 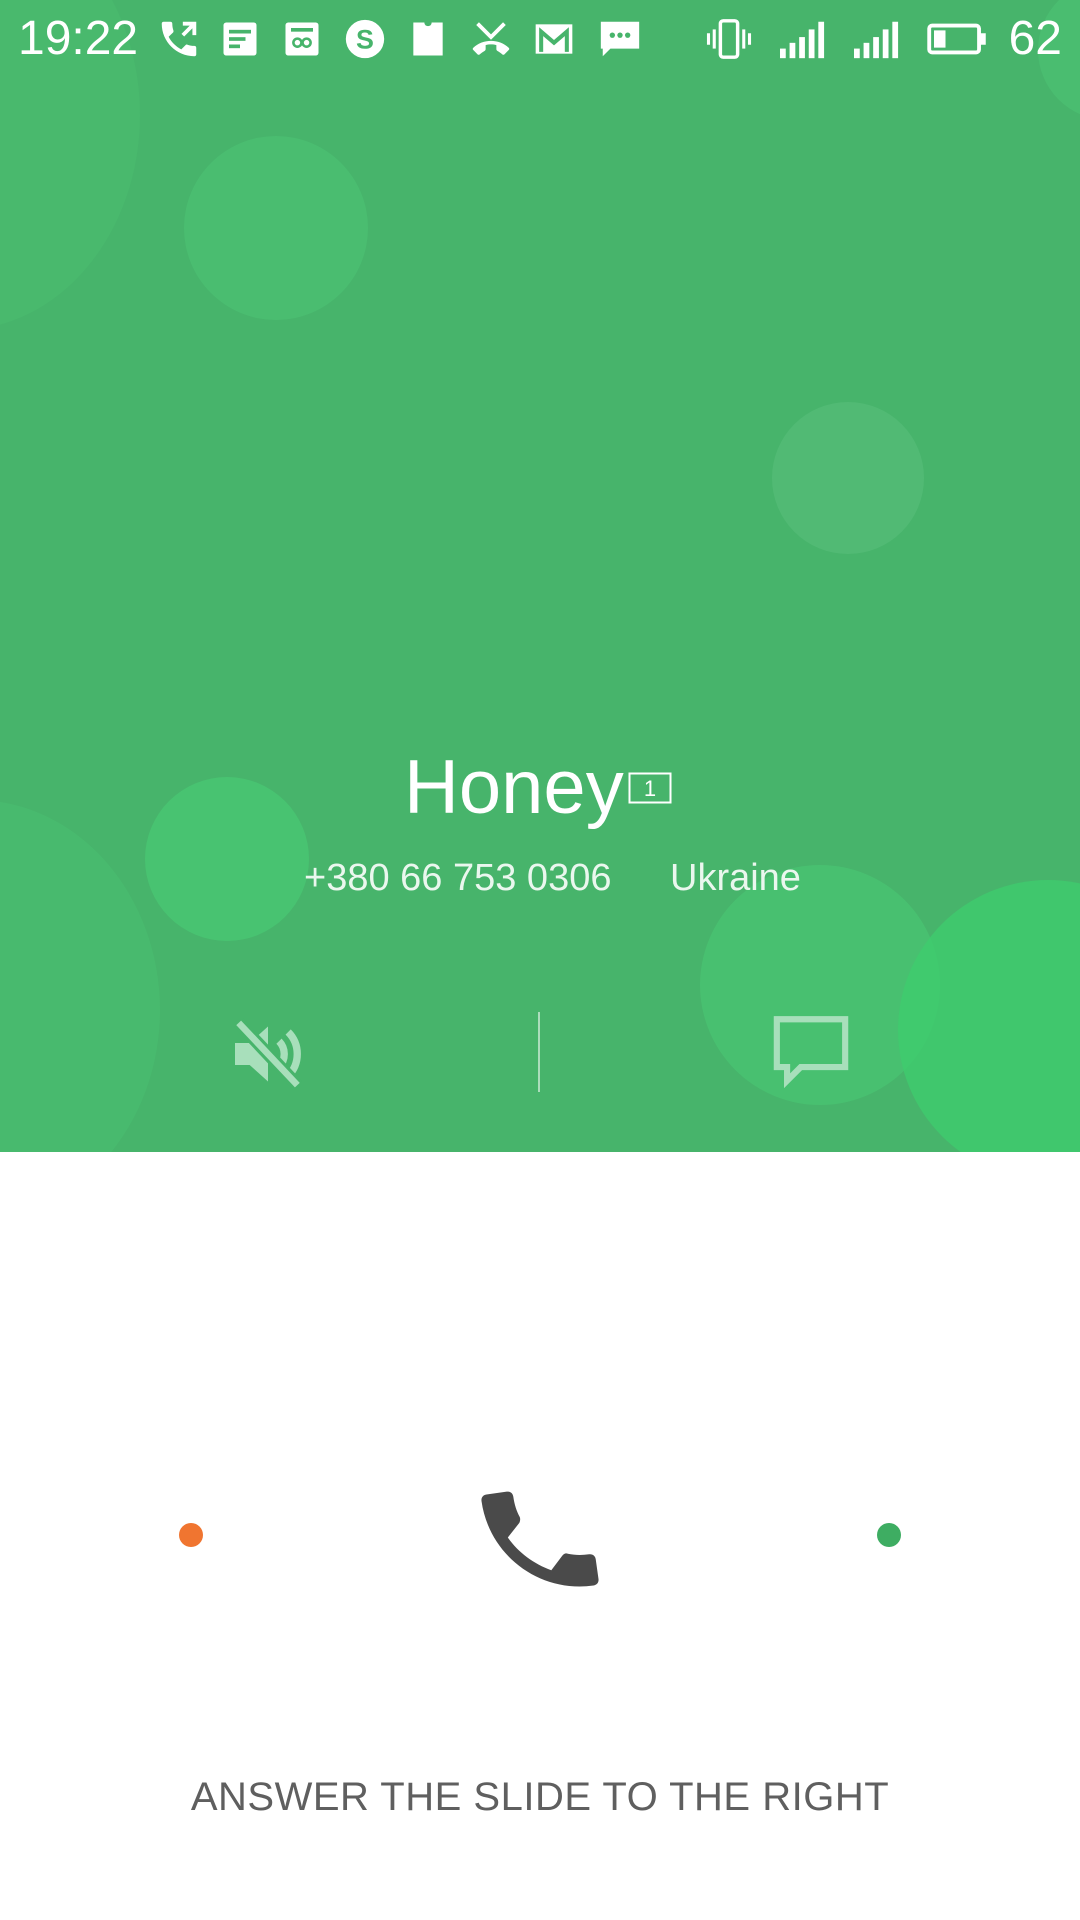 I want to click on sim-slot-number: 1, so click(x=650, y=788).